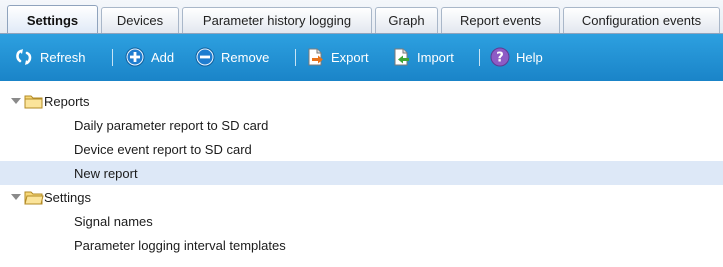  Describe the element at coordinates (180, 245) in the screenshot. I see `tree-item-label: Parameter logging interval templates` at that location.